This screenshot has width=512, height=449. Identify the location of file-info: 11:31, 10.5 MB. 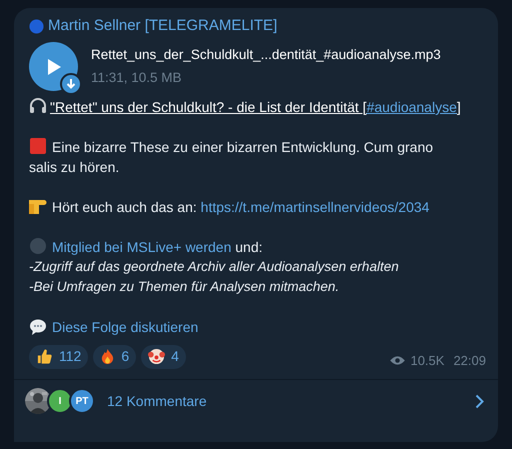
(137, 77).